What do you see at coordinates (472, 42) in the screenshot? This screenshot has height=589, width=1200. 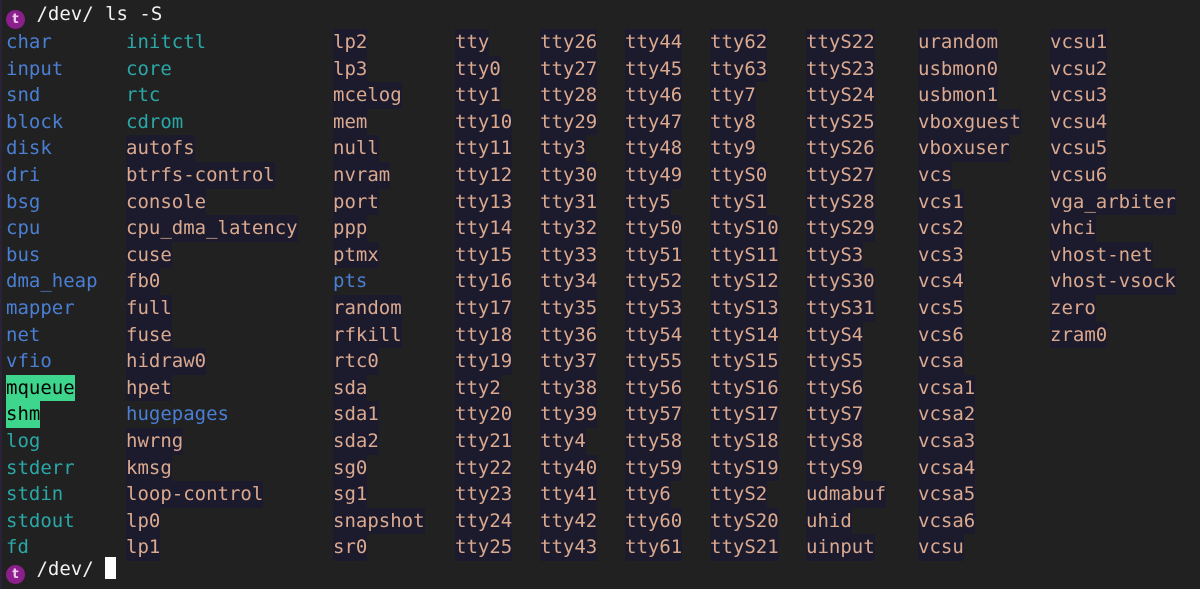 I see `ls-entry: tty` at bounding box center [472, 42].